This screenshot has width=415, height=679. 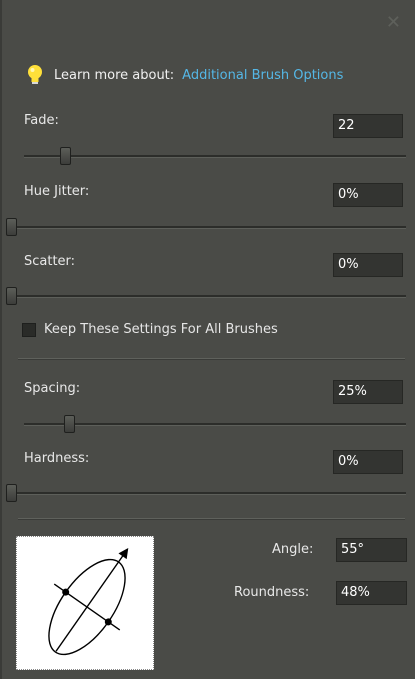 What do you see at coordinates (393, 23) in the screenshot?
I see `close-icon: ✕` at bounding box center [393, 23].